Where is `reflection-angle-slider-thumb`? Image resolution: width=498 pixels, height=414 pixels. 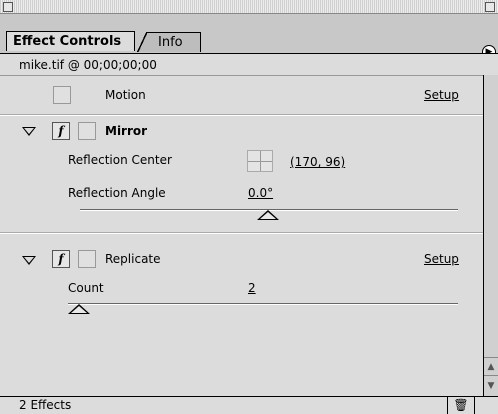
reflection-angle-slider-thumb is located at coordinates (268, 215).